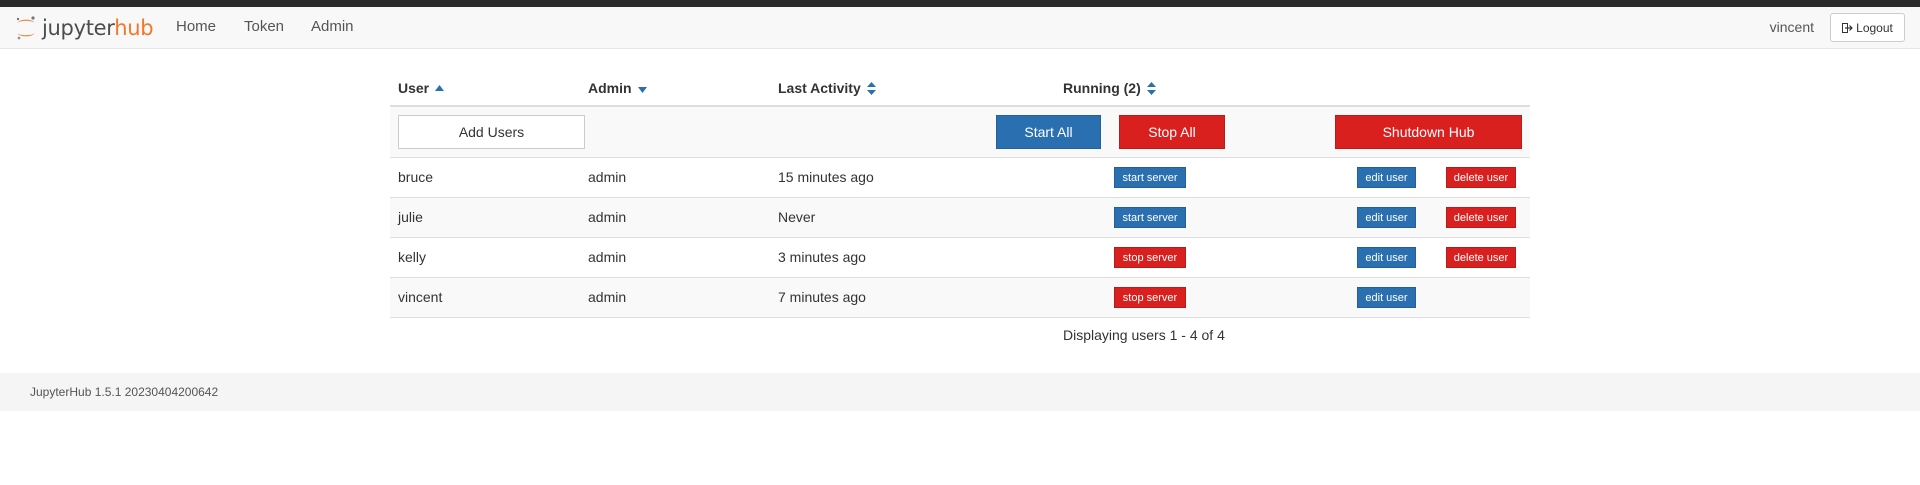 The height and width of the screenshot is (485, 1920). I want to click on brand-name: jupyterhub, so click(98, 28).